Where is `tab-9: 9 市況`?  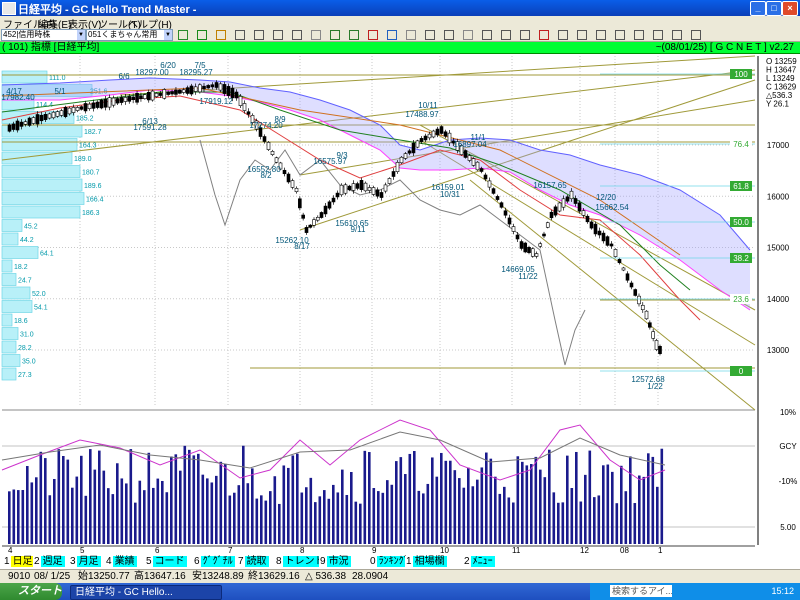 tab-9: 9 市況 is located at coordinates (335, 561).